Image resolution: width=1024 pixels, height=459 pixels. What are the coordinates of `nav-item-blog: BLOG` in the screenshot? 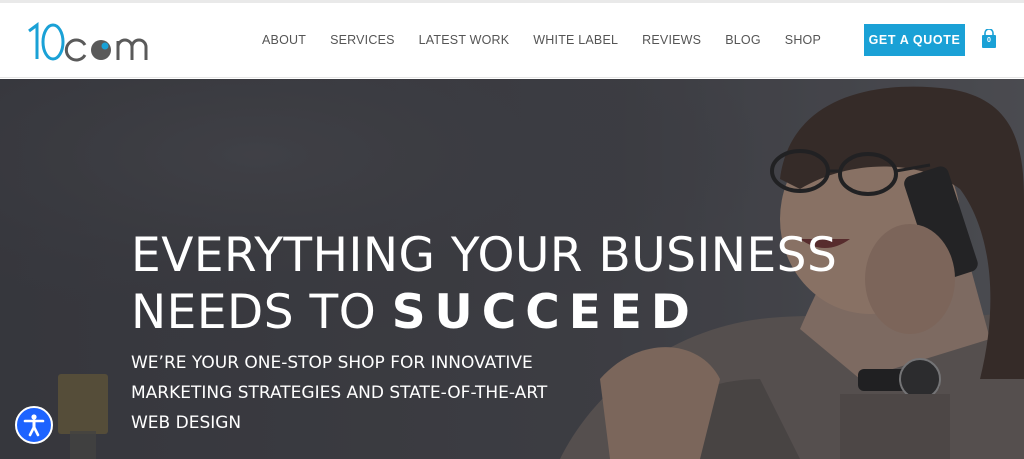 It's located at (743, 40).